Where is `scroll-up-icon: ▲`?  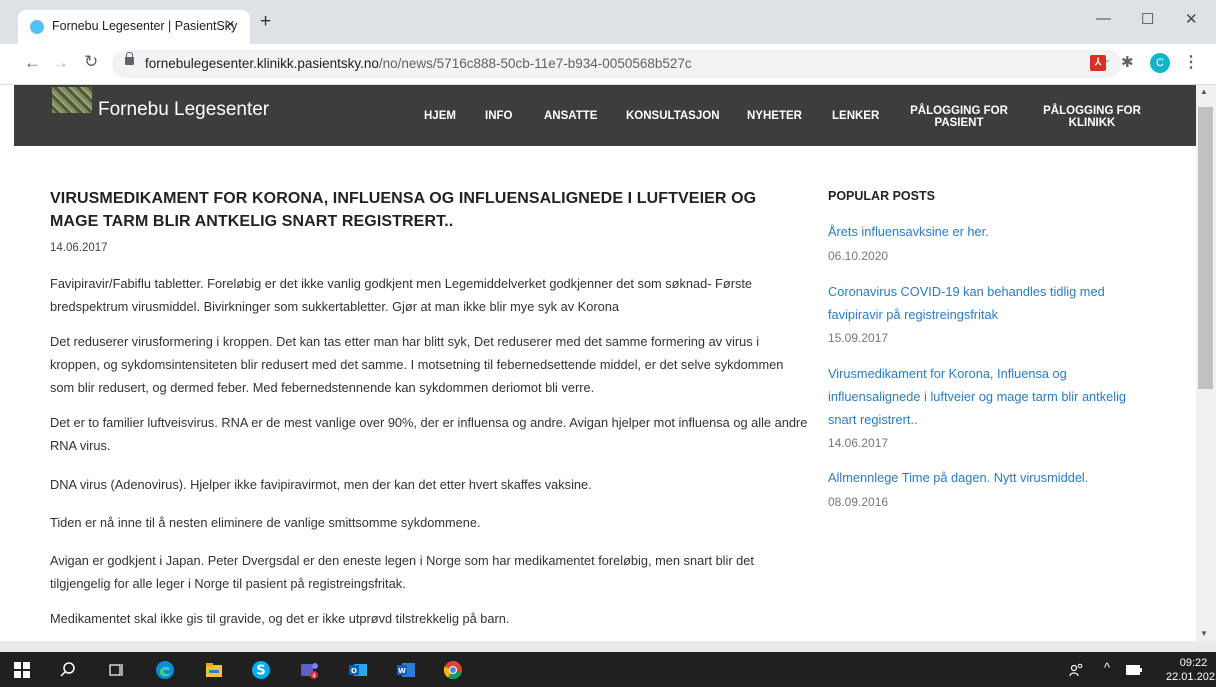 scroll-up-icon: ▲ is located at coordinates (1204, 91).